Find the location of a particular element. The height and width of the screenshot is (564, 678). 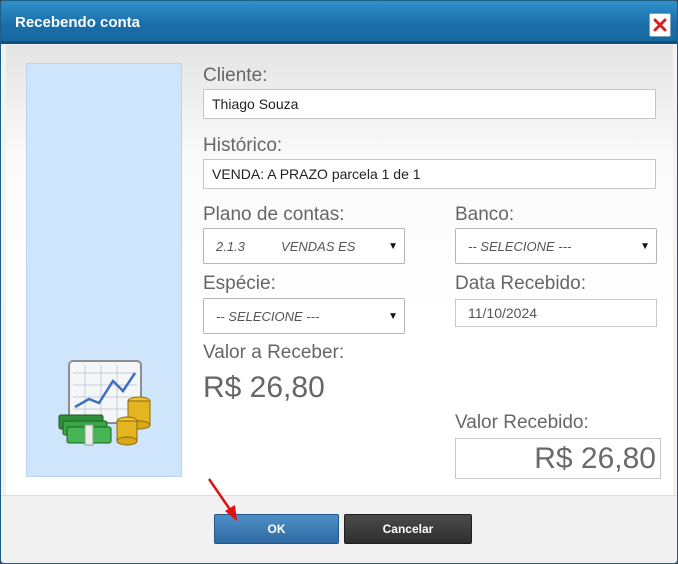

cliente-label: Cliente: is located at coordinates (235, 75).